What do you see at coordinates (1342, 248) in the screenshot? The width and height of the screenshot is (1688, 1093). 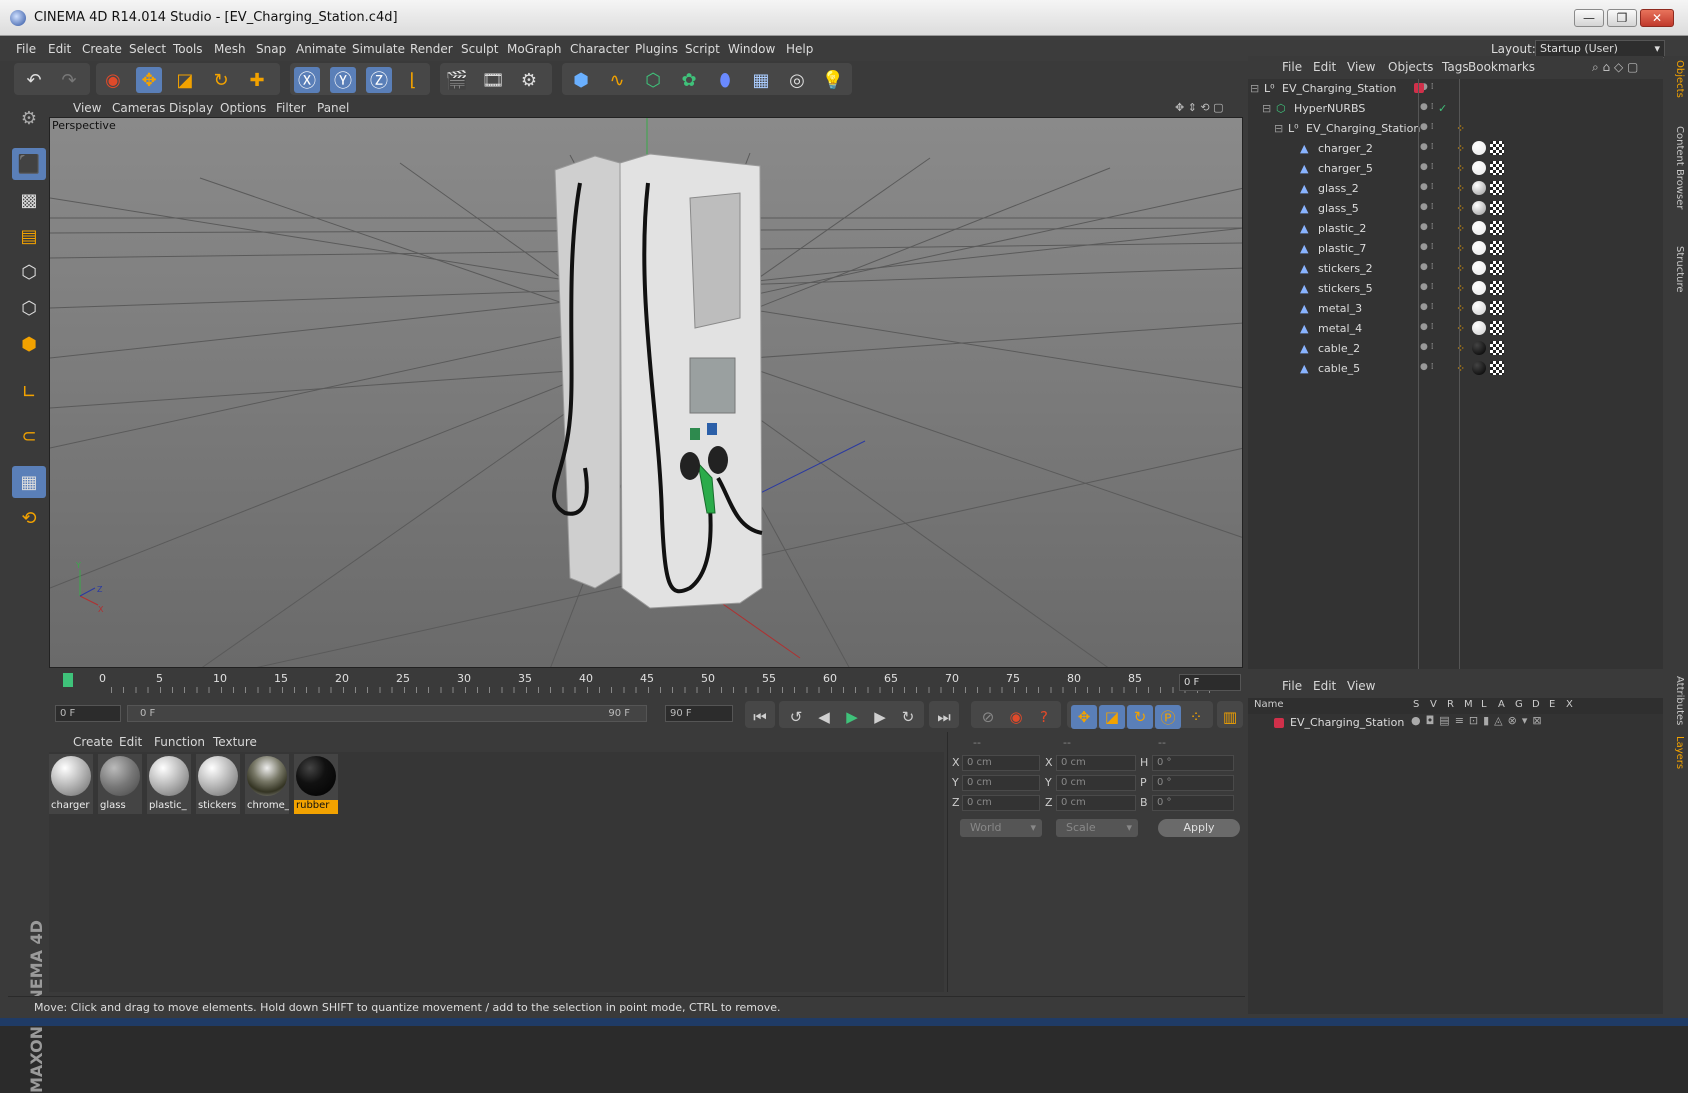 I see `object-name: plastic_7` at bounding box center [1342, 248].